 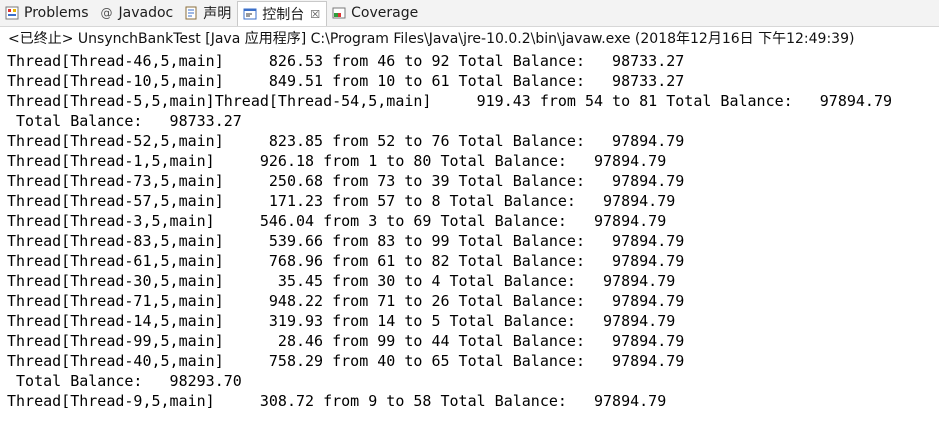 I want to click on console-line: Total Balance: 98293.70, so click(x=124, y=381).